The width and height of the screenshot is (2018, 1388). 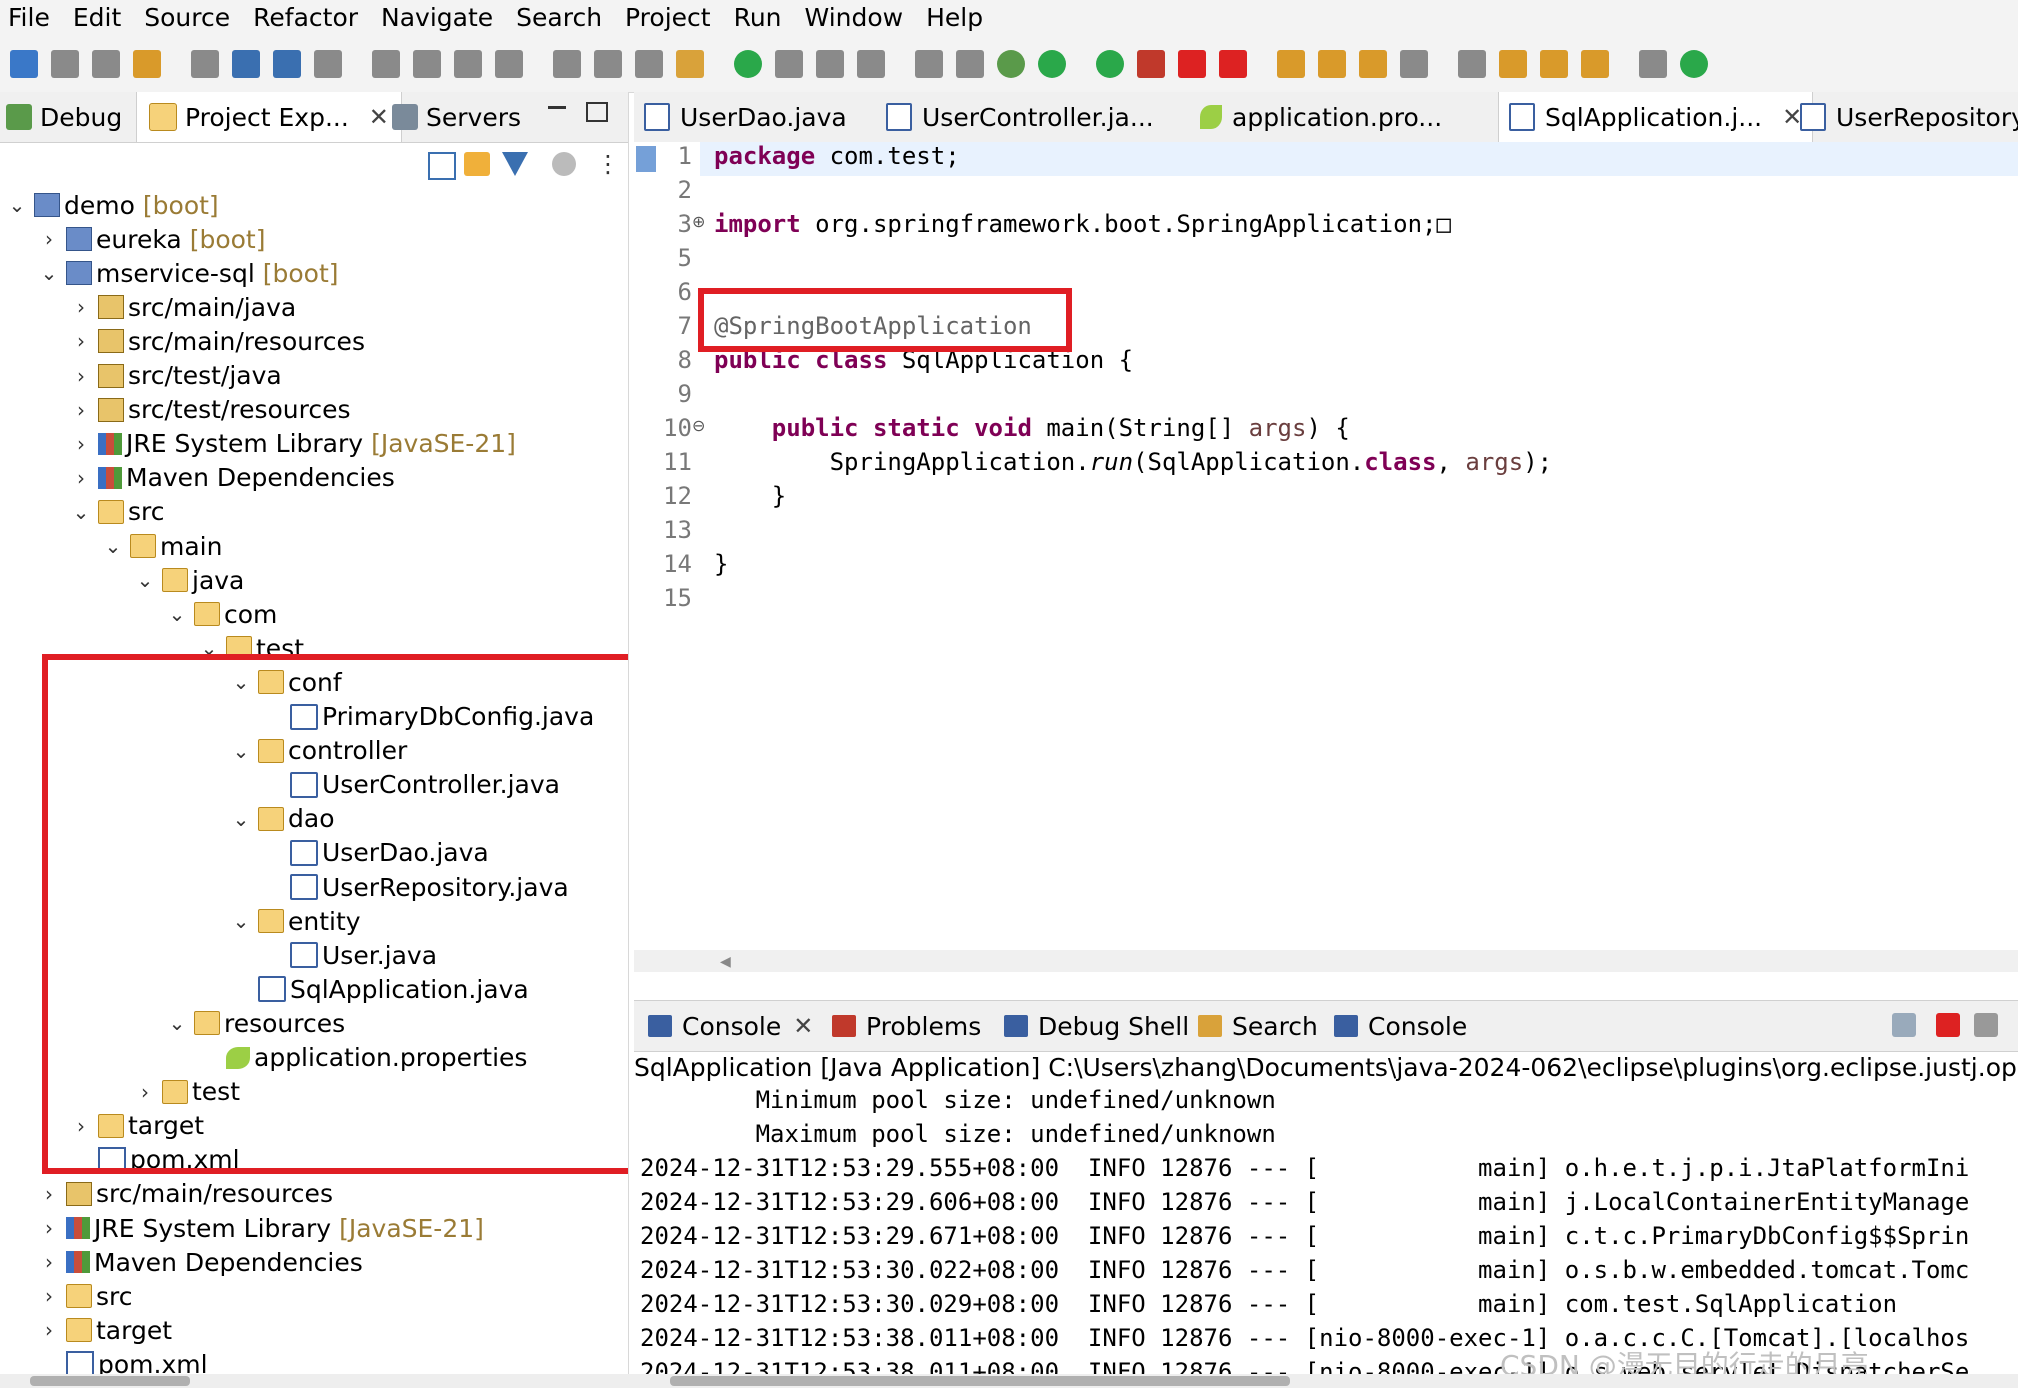 I want to click on tree-item: › src, so click(x=85, y=1296).